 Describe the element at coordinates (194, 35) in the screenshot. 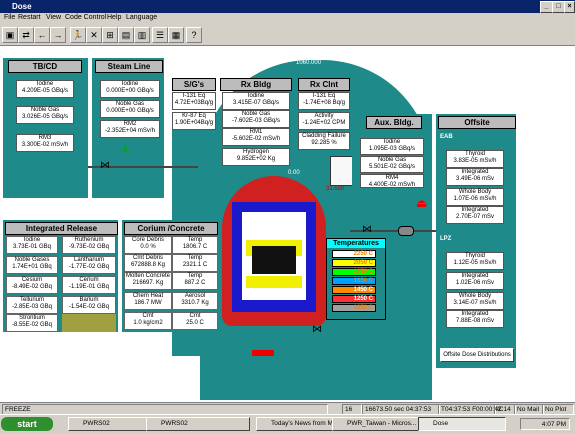

I see `help-icon: ?` at that location.